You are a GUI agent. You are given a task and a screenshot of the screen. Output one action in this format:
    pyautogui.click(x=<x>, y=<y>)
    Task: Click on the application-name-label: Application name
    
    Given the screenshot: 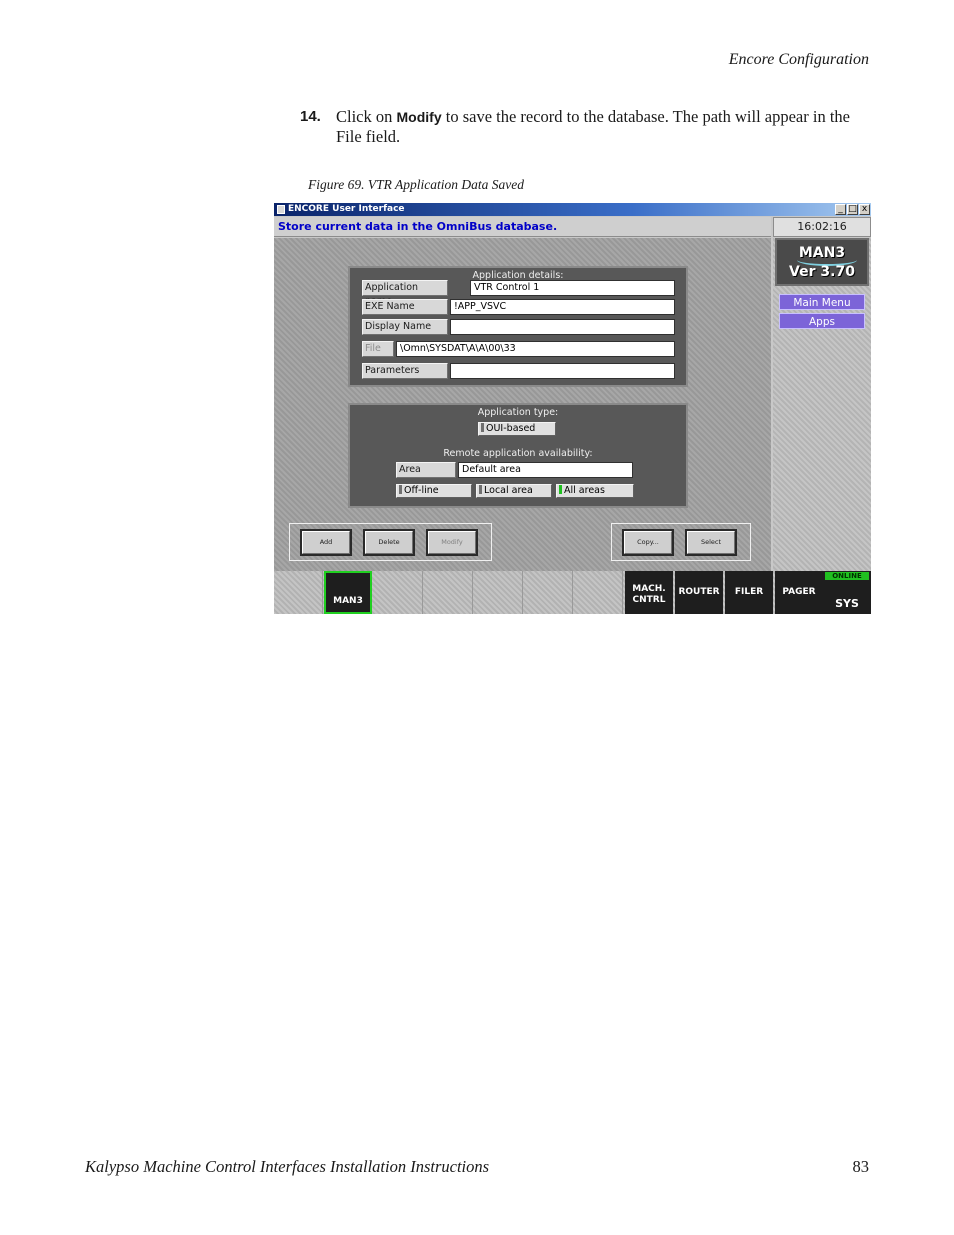 What is the action you would take?
    pyautogui.click(x=405, y=293)
    